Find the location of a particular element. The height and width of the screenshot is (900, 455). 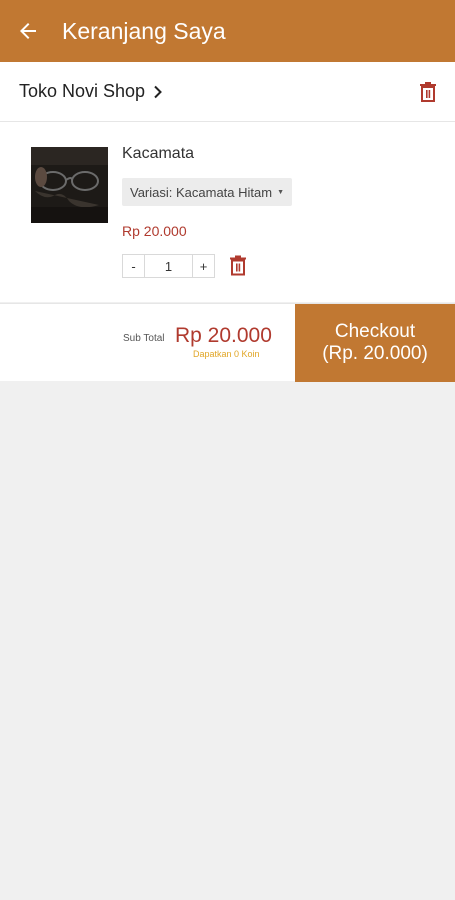

variant-selector: Variasi: Kacamata Hitam ▼ is located at coordinates (207, 192).